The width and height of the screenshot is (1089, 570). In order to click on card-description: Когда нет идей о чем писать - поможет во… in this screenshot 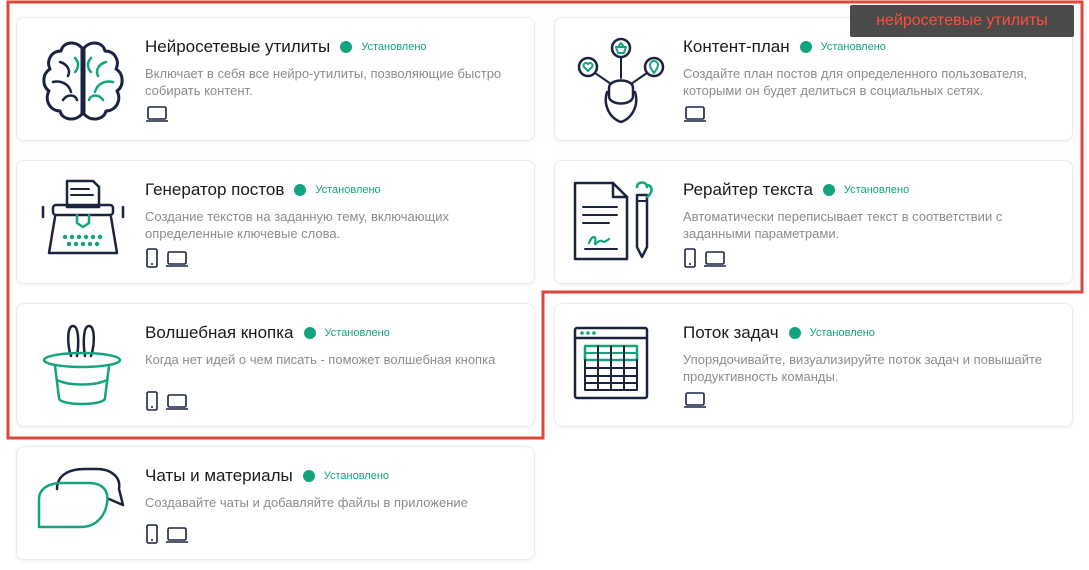, I will do `click(320, 359)`.